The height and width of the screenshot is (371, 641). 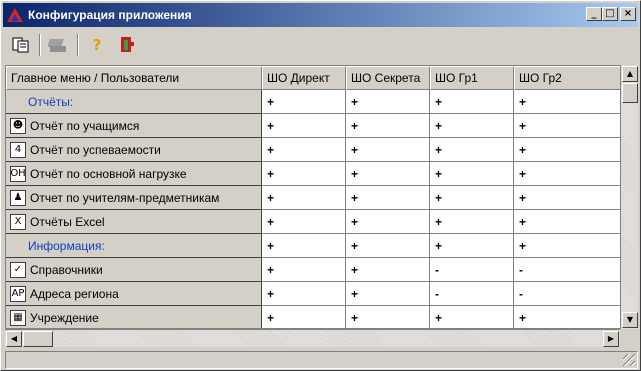 I want to click on menu-item-cell: АР Адреса региона, so click(x=134, y=294).